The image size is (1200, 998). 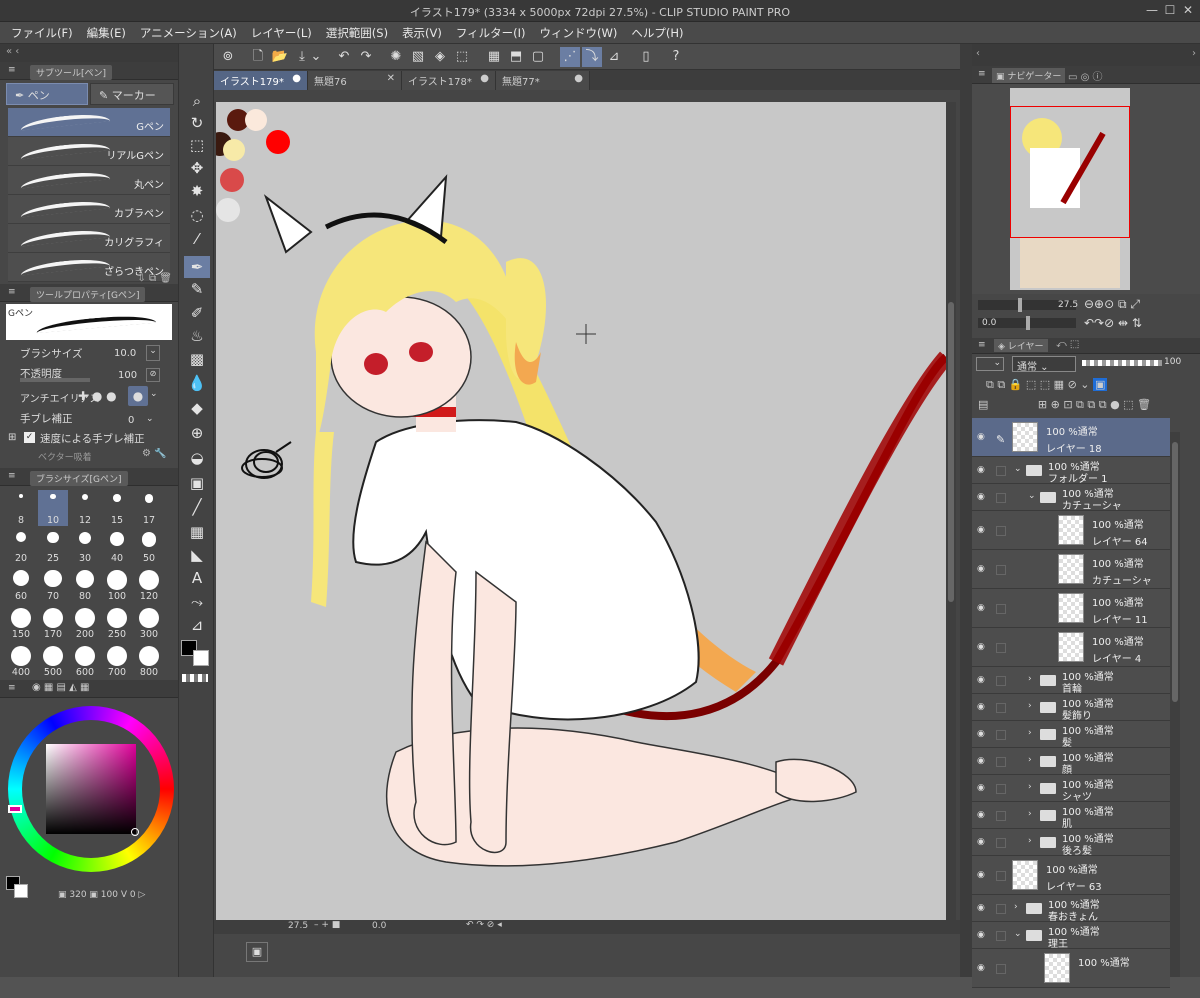 I want to click on brush-size-cell: 100, so click(x=117, y=584).